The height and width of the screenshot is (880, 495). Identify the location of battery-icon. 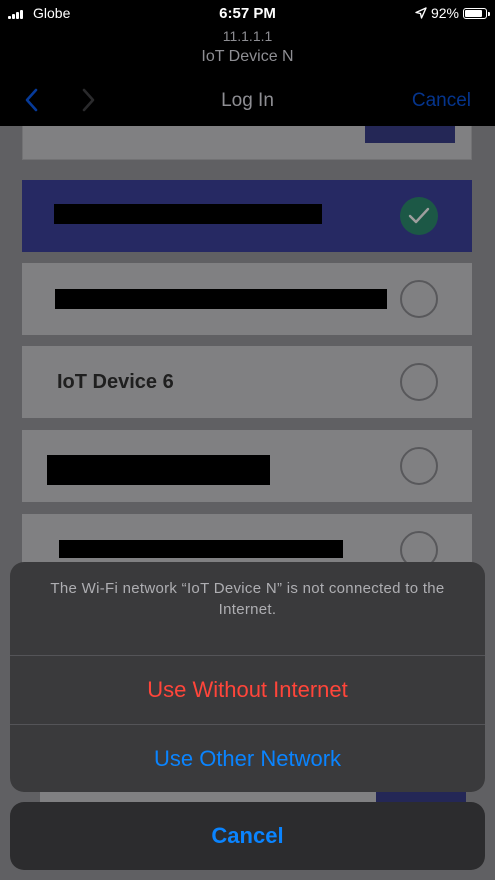
(476, 13).